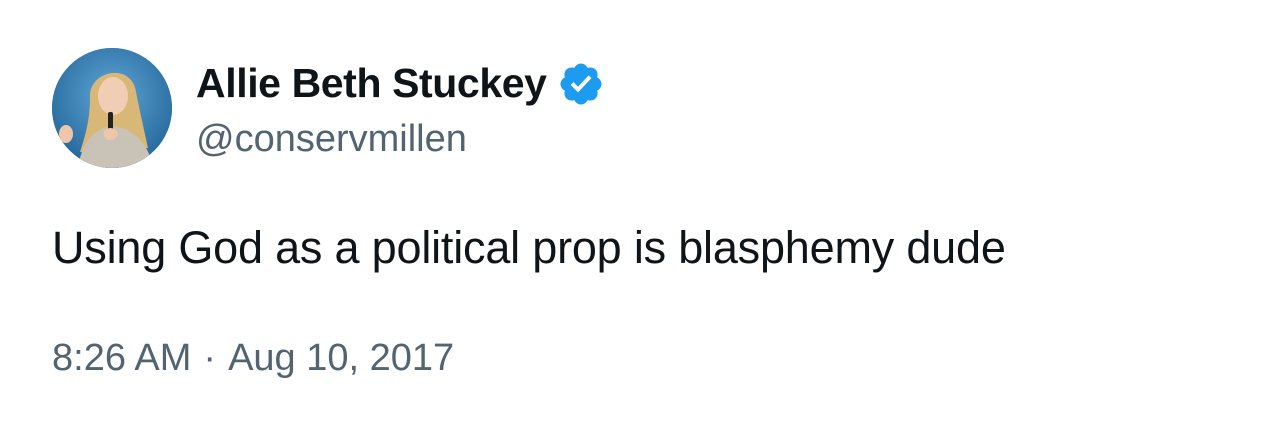 Image resolution: width=1284 pixels, height=427 pixels. I want to click on author-names: Allie Beth Stuckey @conservmillen, so click(400, 108).